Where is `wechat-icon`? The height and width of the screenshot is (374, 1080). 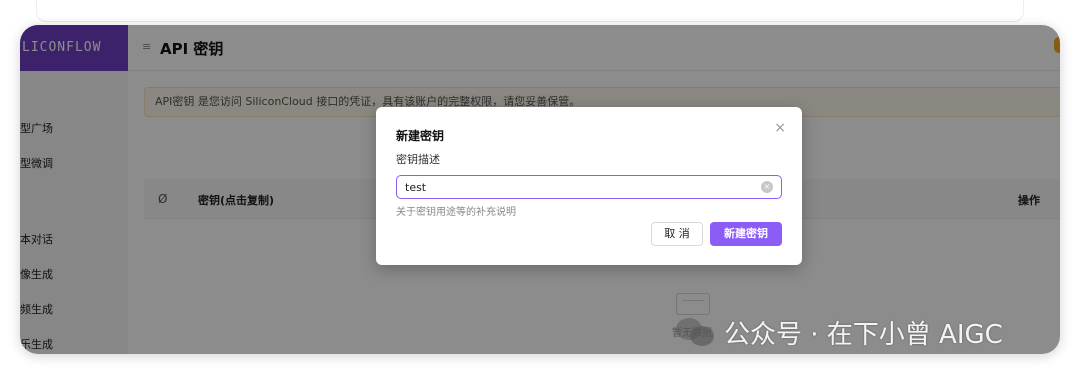
wechat-icon is located at coordinates (696, 332).